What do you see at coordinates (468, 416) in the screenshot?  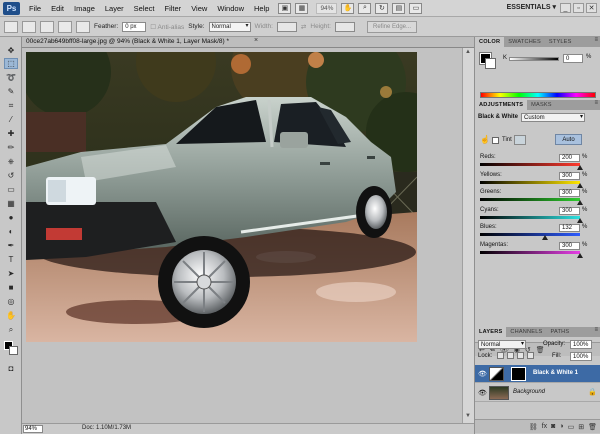 I see `scroll-down-icon: ▼` at bounding box center [468, 416].